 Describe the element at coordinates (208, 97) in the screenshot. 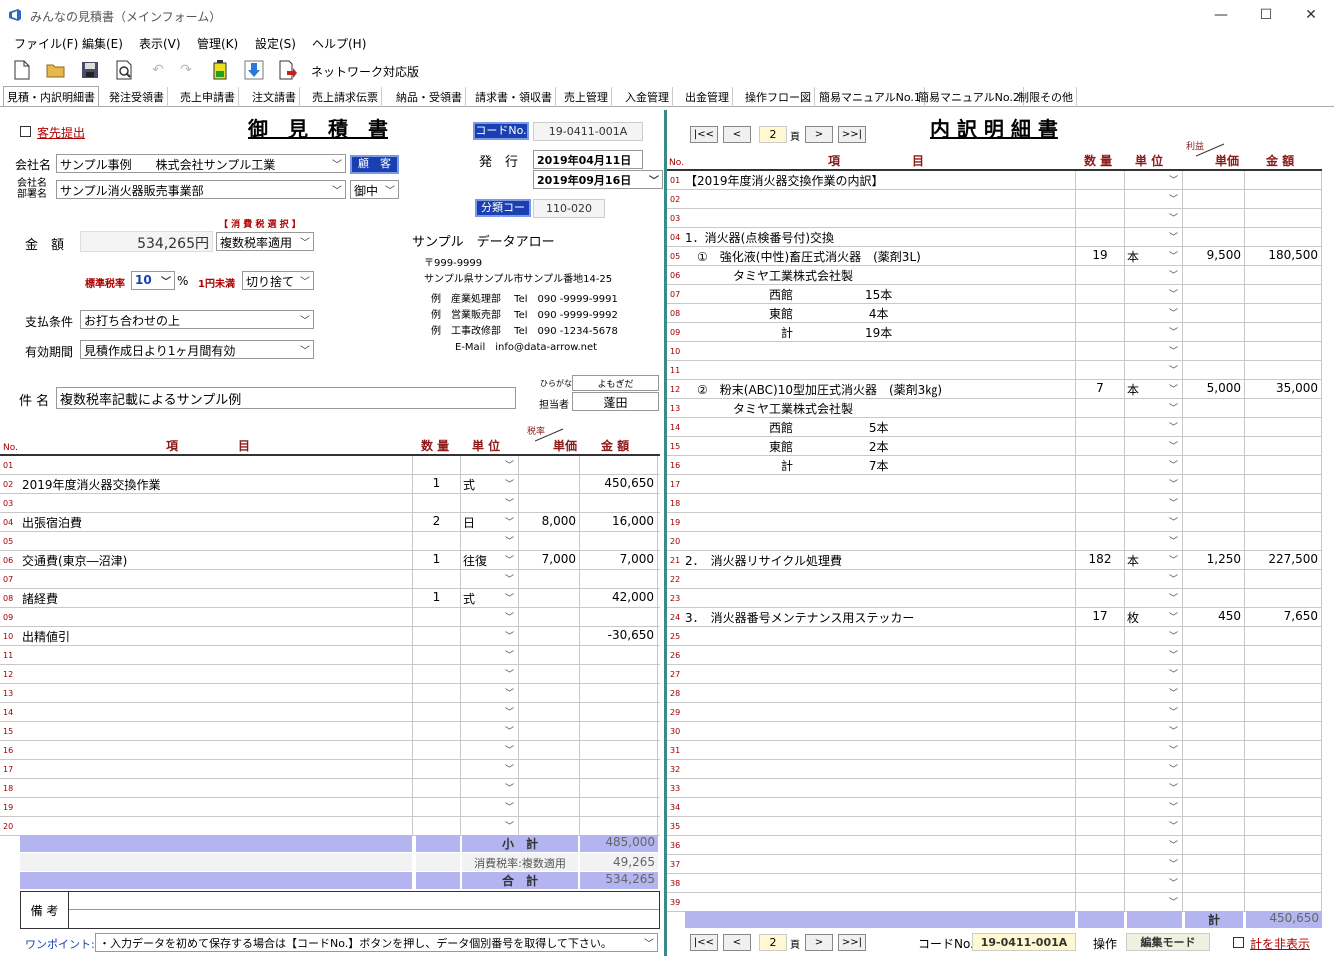

I see `tab-sales-application: 売上申請書` at that location.